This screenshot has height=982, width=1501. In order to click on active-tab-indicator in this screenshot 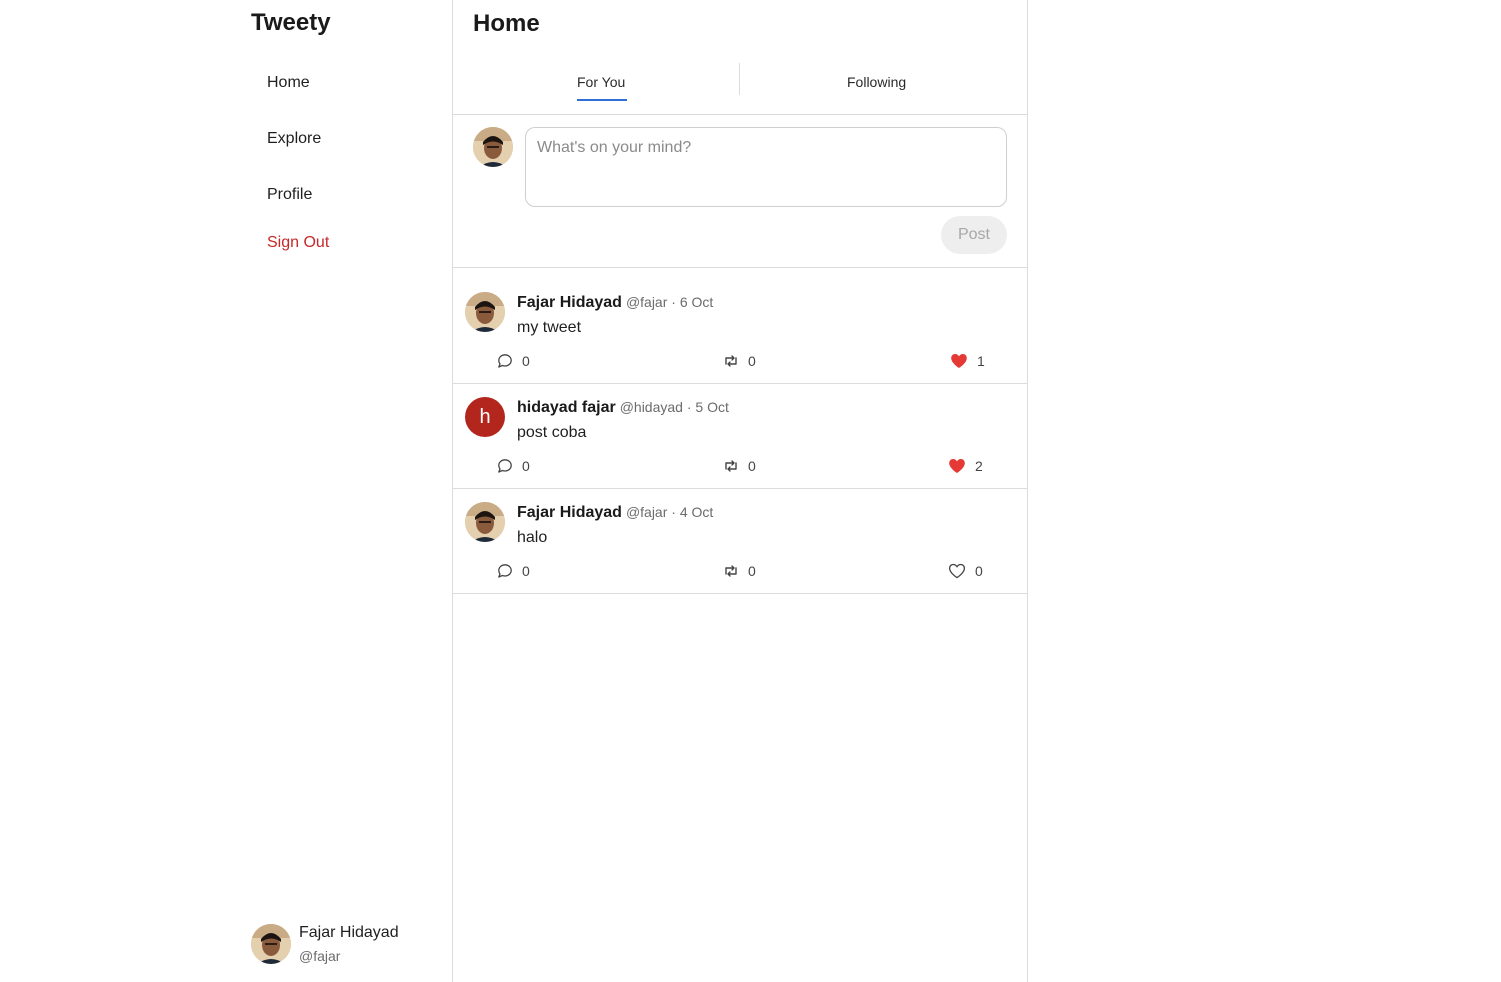, I will do `click(602, 100)`.